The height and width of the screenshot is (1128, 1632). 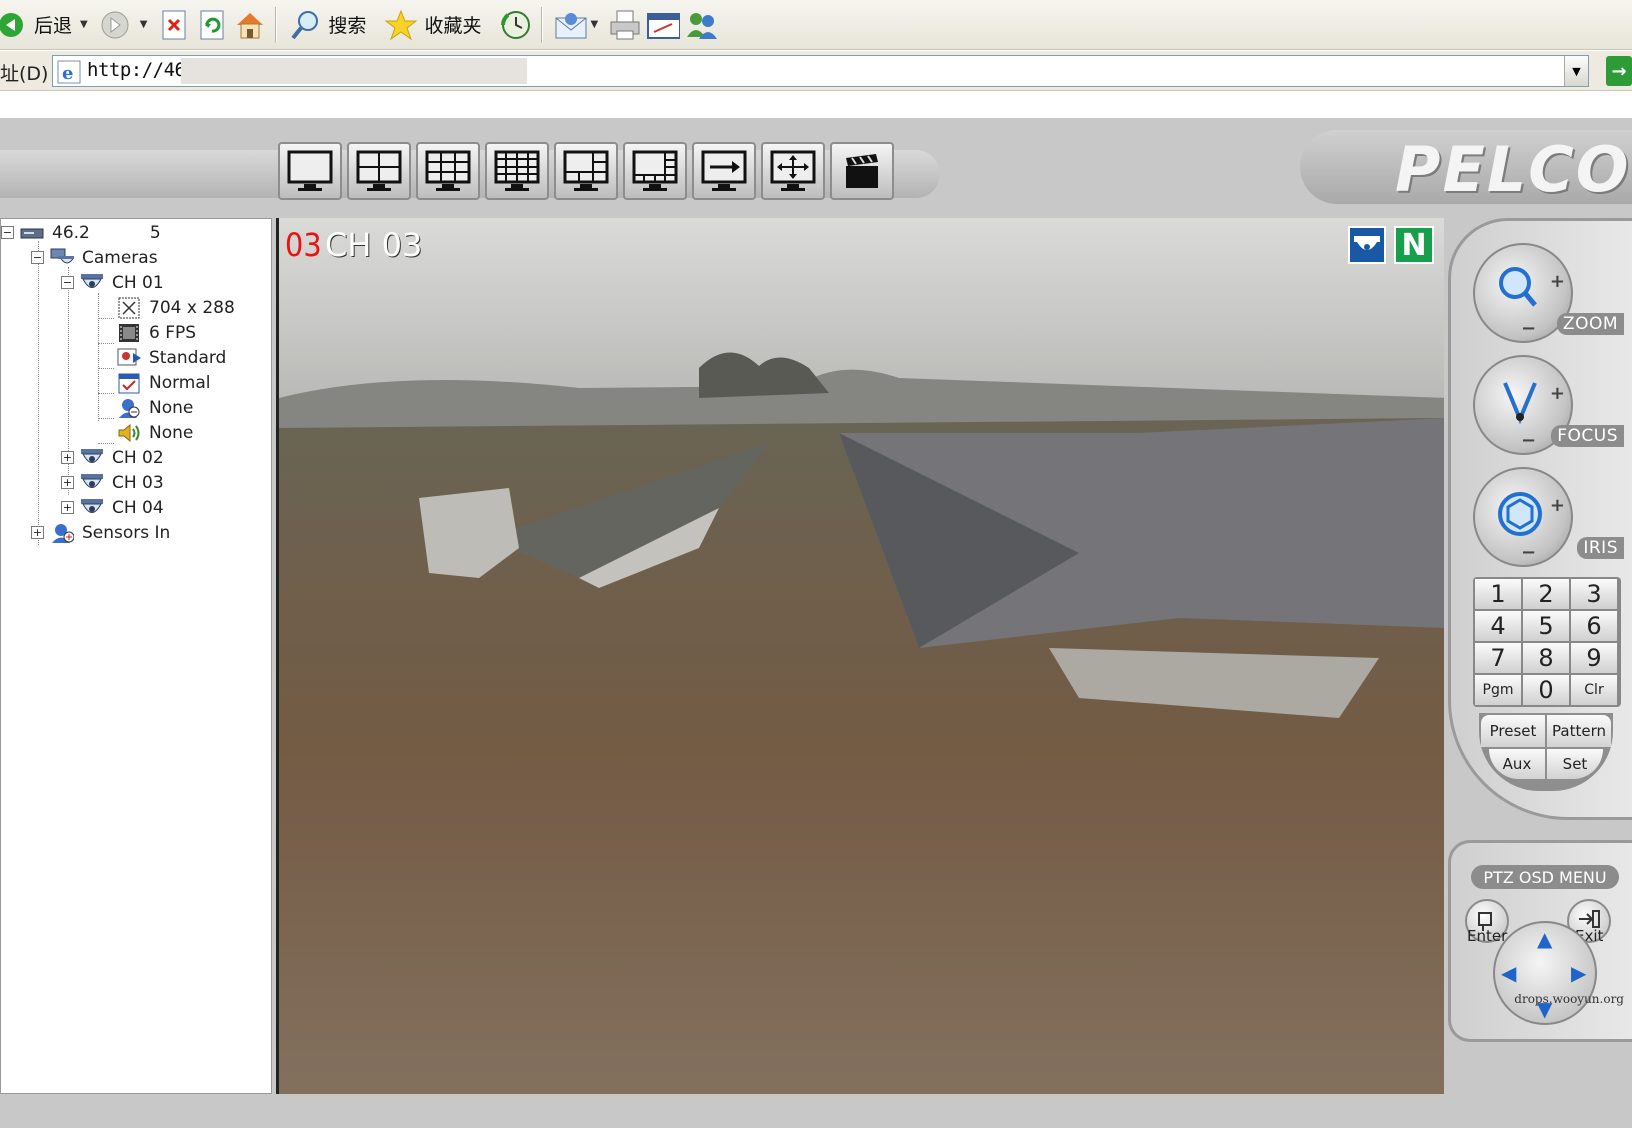 What do you see at coordinates (1498, 690) in the screenshot?
I see `key-pgm: Pgm` at bounding box center [1498, 690].